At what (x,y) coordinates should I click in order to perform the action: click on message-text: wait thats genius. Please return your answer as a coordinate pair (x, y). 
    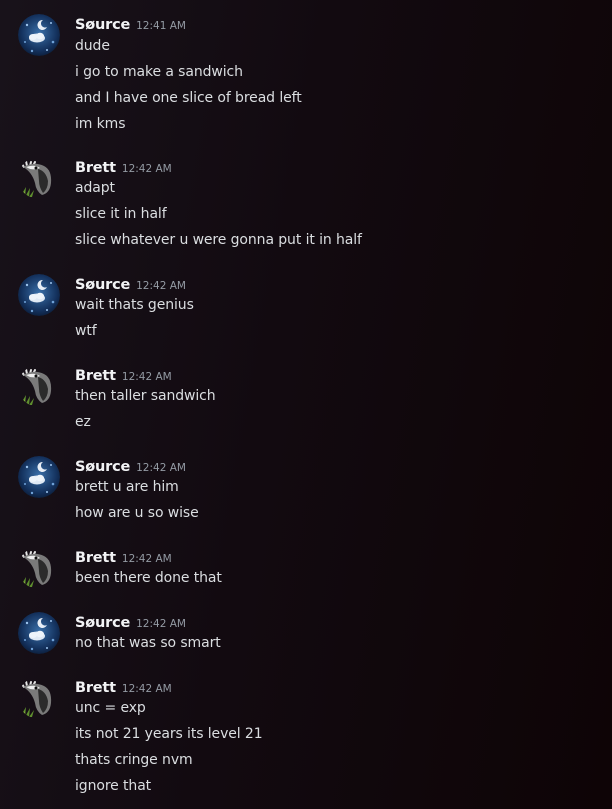
    Looking at the image, I should click on (134, 305).